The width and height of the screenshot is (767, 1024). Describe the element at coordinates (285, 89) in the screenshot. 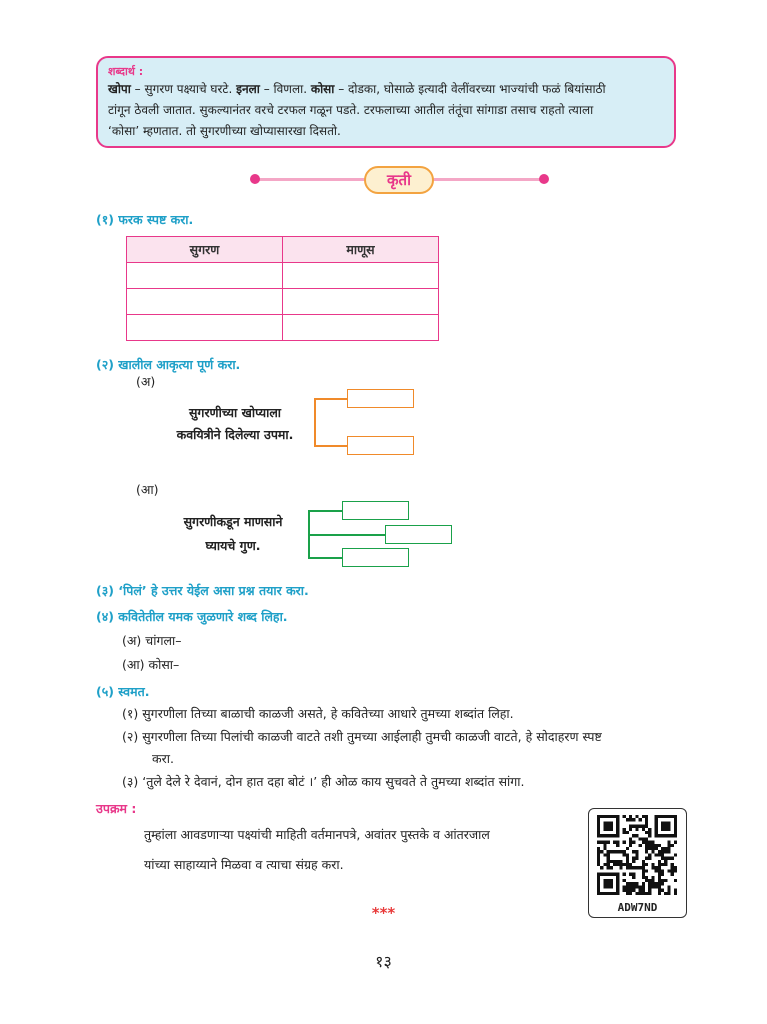

I see `glossary-def-inla: – विणला.` at that location.